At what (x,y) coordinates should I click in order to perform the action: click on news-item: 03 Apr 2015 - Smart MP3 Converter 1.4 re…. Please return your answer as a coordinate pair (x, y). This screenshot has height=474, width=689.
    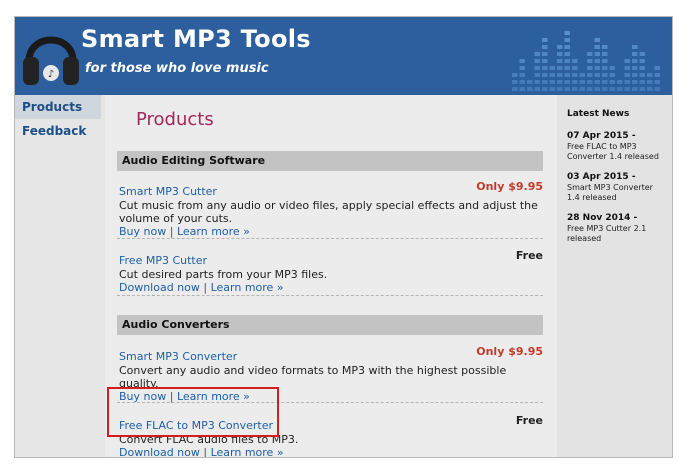
    Looking at the image, I should click on (619, 187).